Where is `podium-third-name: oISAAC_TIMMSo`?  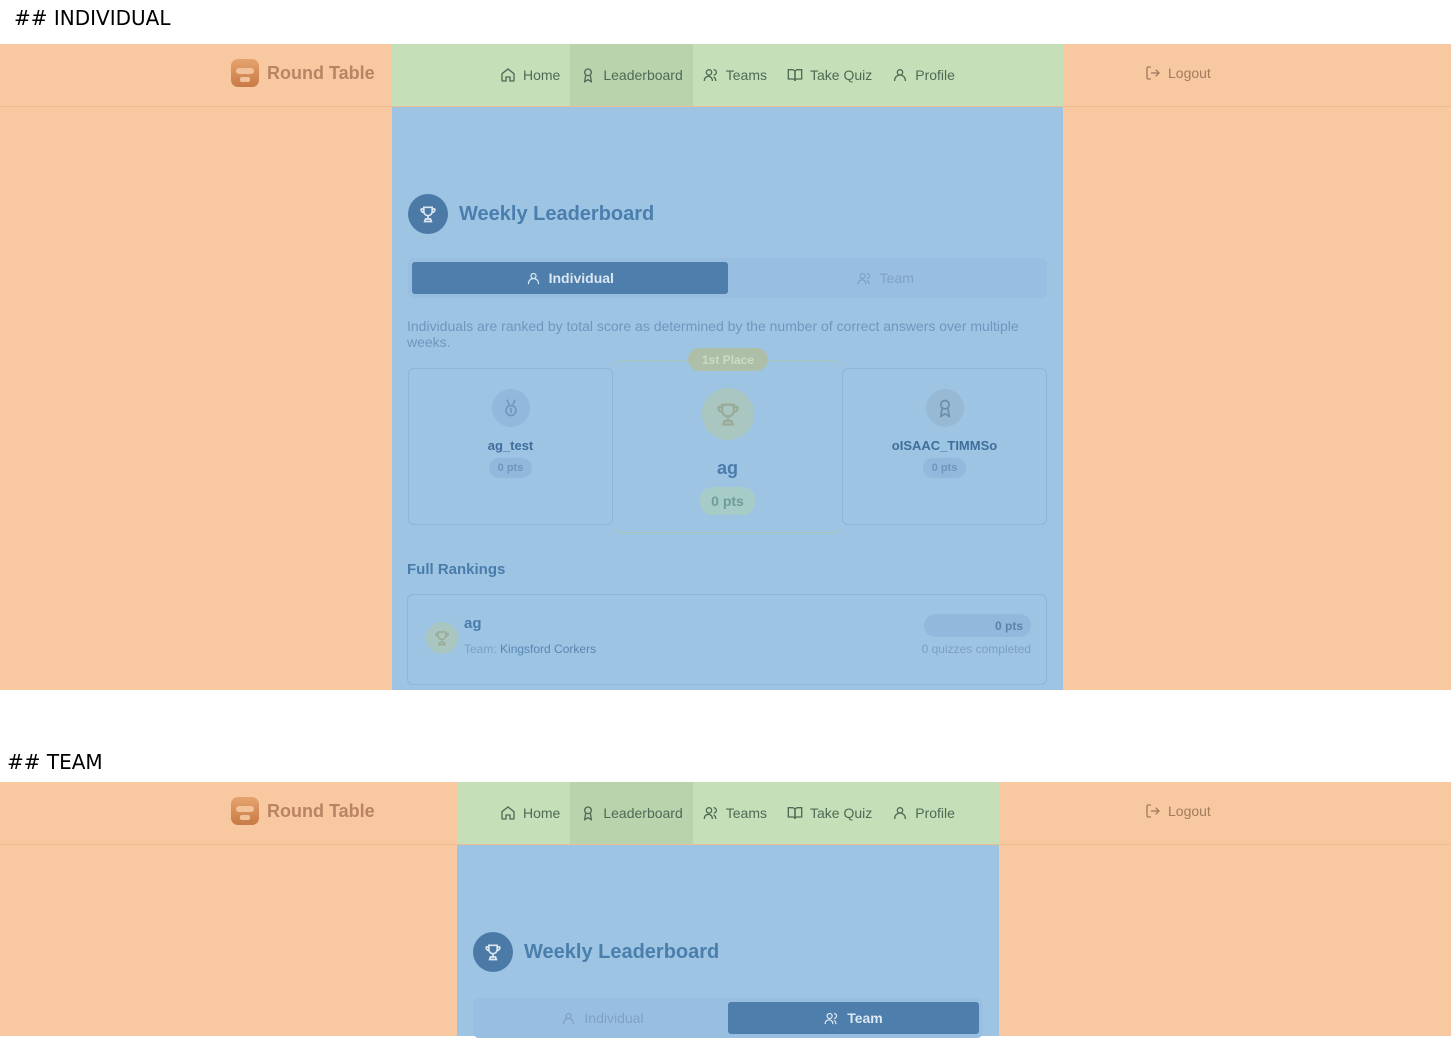 podium-third-name: oISAAC_TIMMSo is located at coordinates (944, 445).